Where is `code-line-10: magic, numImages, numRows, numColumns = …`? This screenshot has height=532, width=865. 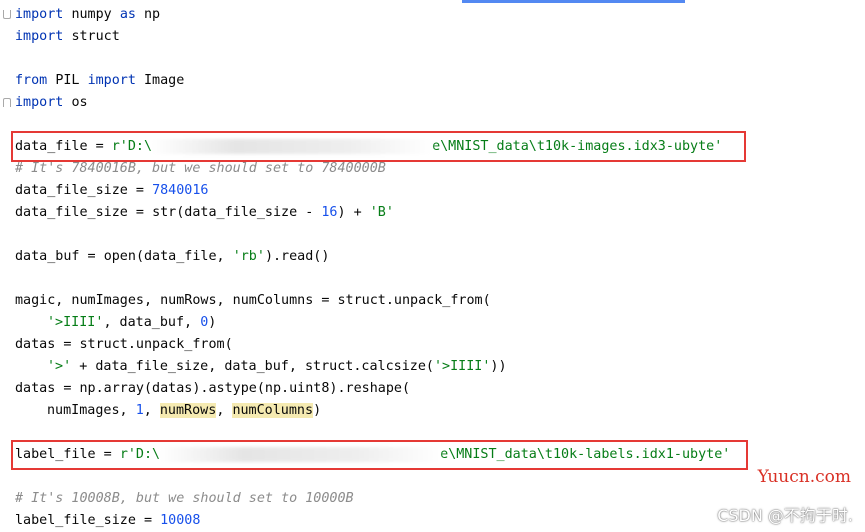 code-line-10: magic, numImages, numRows, numColumns = … is located at coordinates (253, 300).